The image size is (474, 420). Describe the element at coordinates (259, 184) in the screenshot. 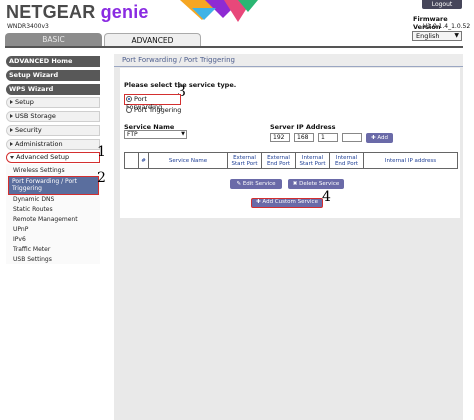

I see `edit-service-label: Edit Service` at that location.